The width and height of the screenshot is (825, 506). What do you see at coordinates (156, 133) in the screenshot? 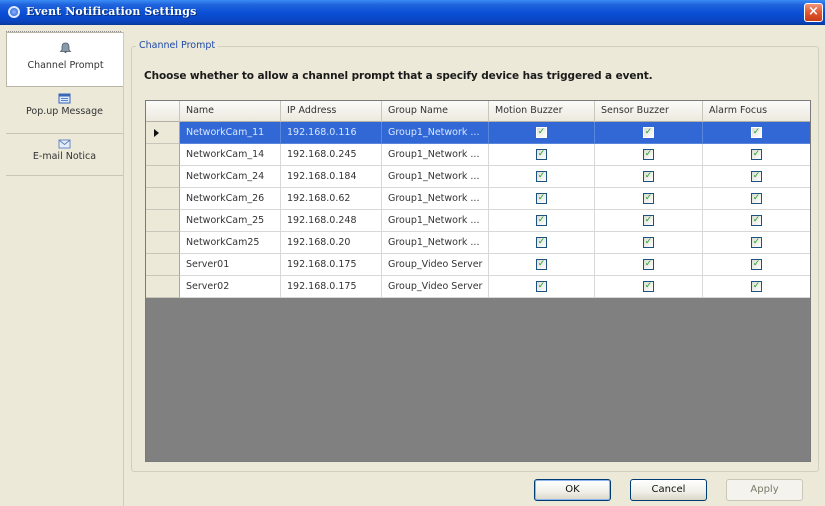
I see `current-row-arrow-icon` at bounding box center [156, 133].